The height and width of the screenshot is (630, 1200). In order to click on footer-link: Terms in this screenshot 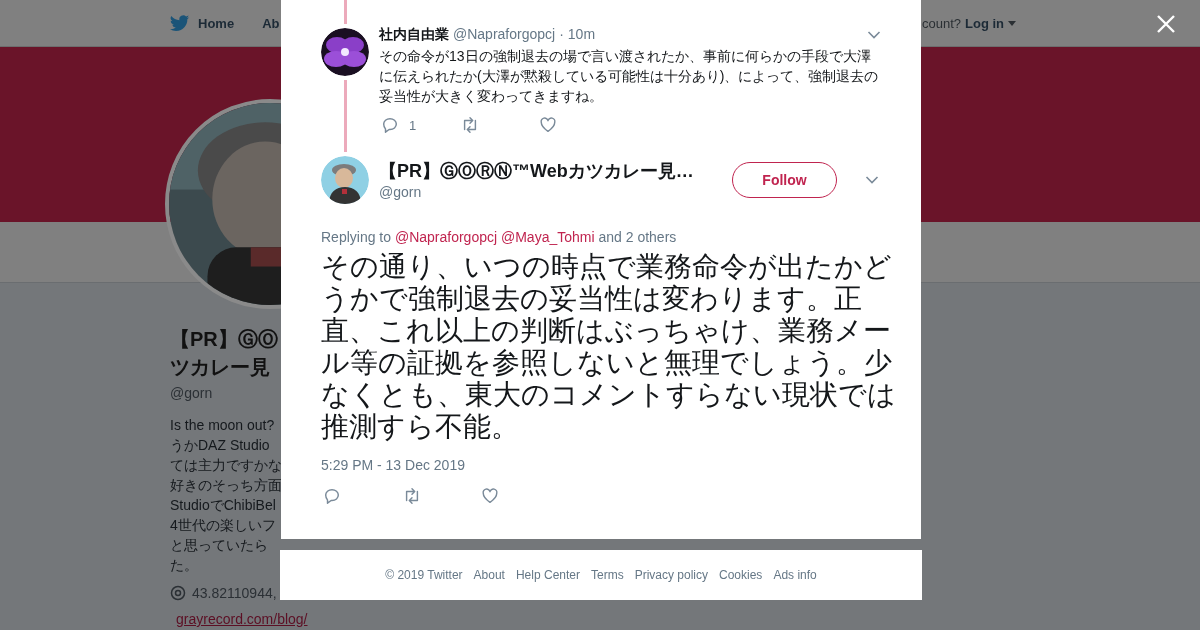, I will do `click(607, 575)`.